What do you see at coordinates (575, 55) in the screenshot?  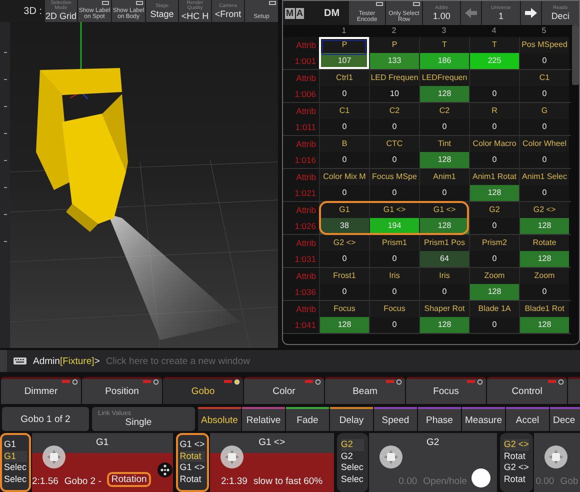 I see `scrollbar` at bounding box center [575, 55].